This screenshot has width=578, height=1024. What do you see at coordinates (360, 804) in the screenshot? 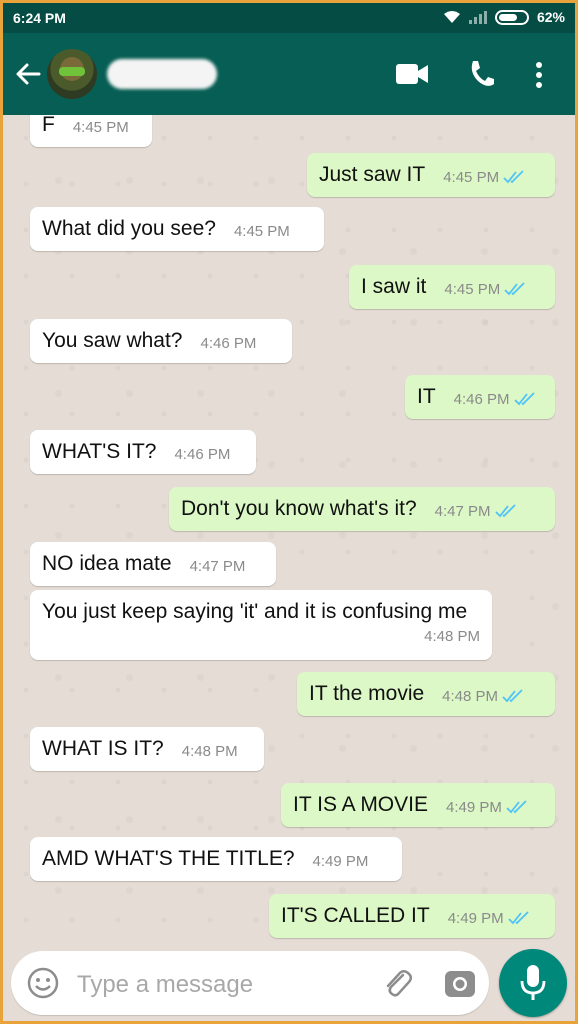
I see `message-text: IT IS A MOVIE` at bounding box center [360, 804].